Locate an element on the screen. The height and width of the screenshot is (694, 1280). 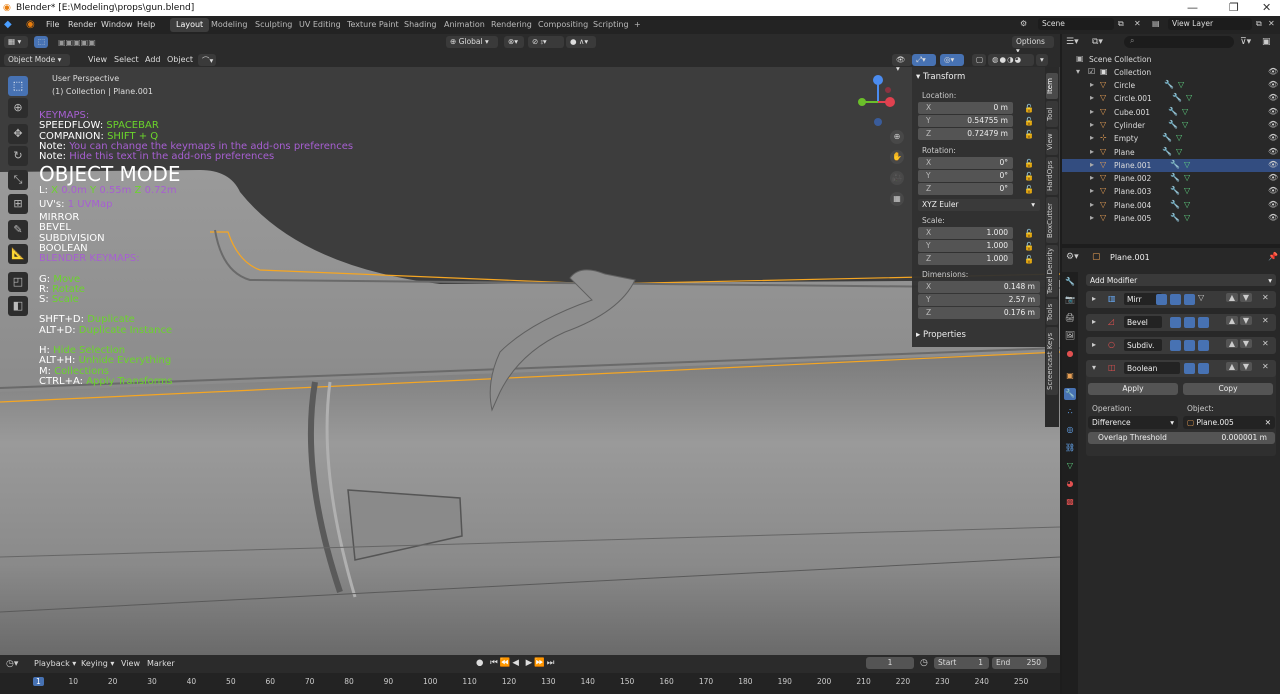
outliner-item: ▸ ▽ Plane.001 🔧 ▽ 👁 is located at coordinates (1171, 165).